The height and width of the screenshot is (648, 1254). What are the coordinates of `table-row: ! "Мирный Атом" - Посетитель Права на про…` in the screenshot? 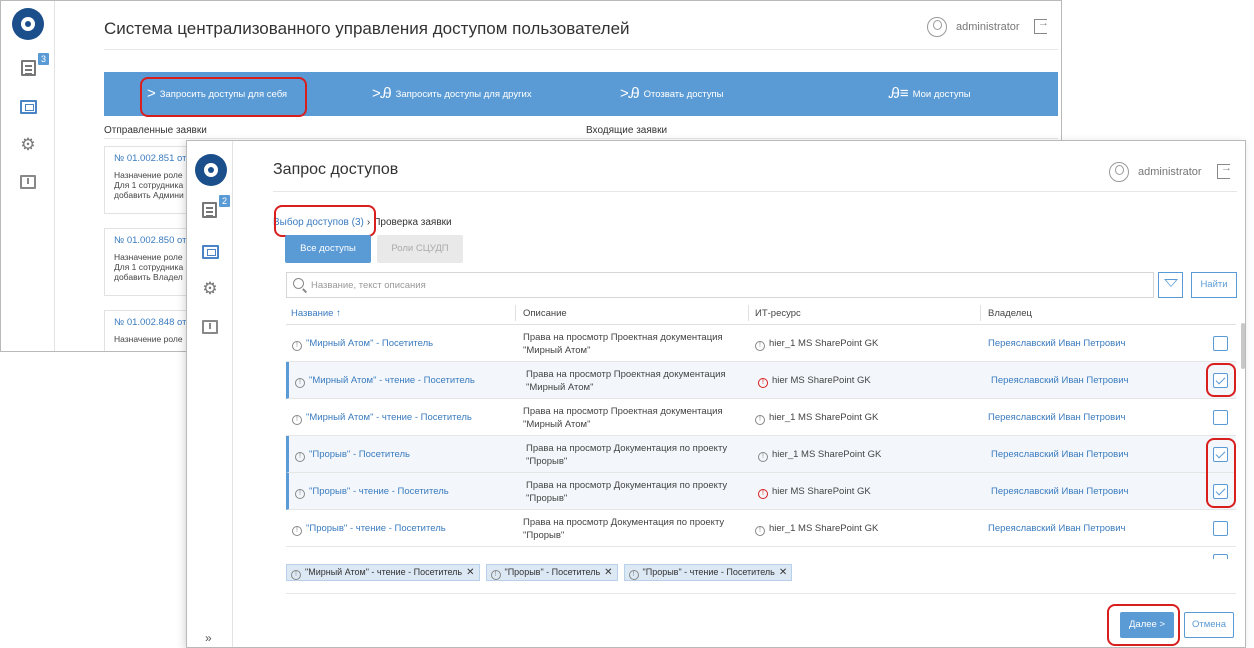 It's located at (761, 343).